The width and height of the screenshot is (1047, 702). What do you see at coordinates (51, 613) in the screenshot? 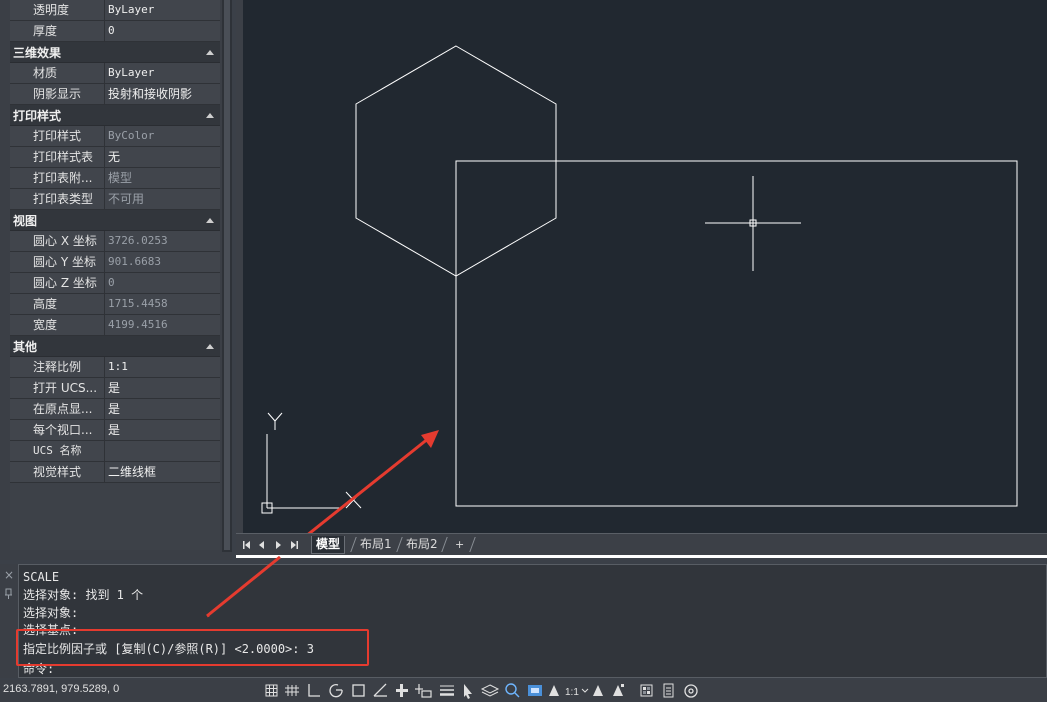
I see `command-history-line: 选择对象:` at bounding box center [51, 613].